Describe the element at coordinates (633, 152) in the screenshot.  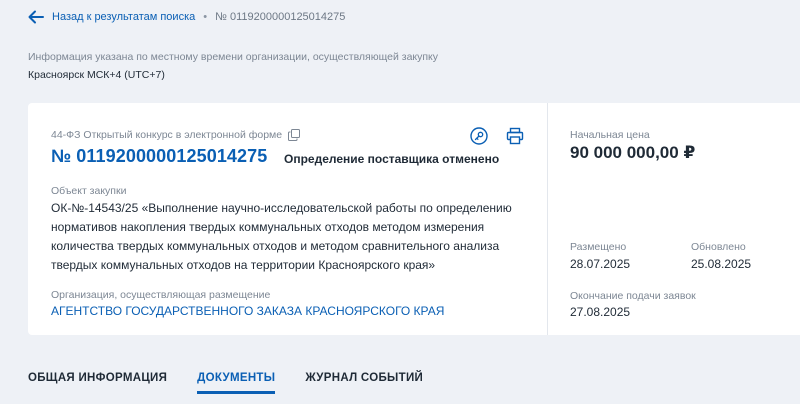
I see `initial-price-value: 90 000 000,00 ₽` at that location.